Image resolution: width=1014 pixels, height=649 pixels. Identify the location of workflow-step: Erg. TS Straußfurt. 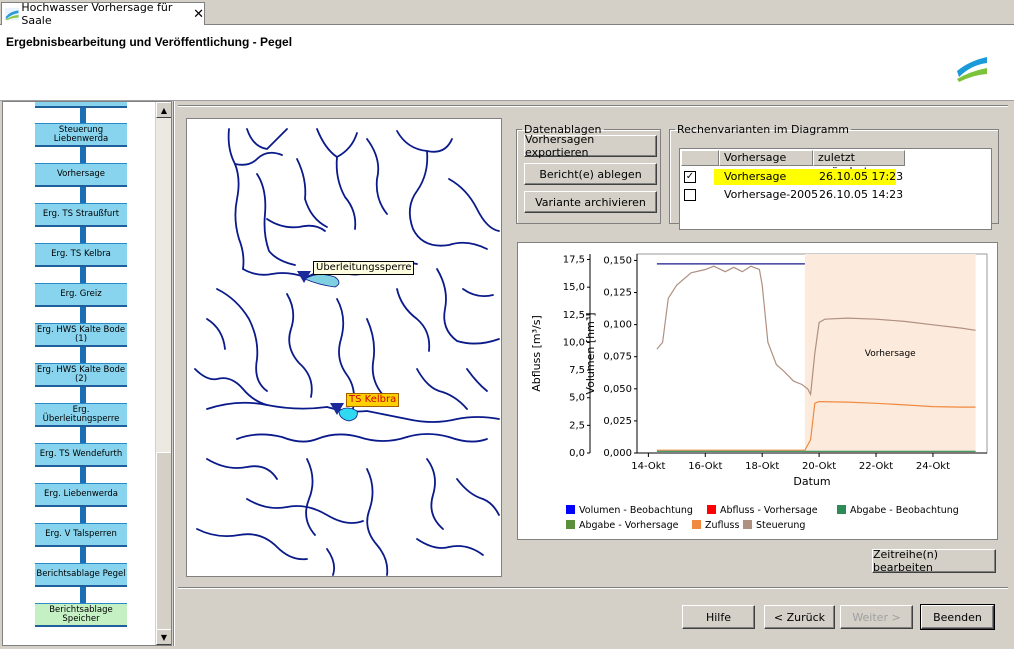
(81, 215).